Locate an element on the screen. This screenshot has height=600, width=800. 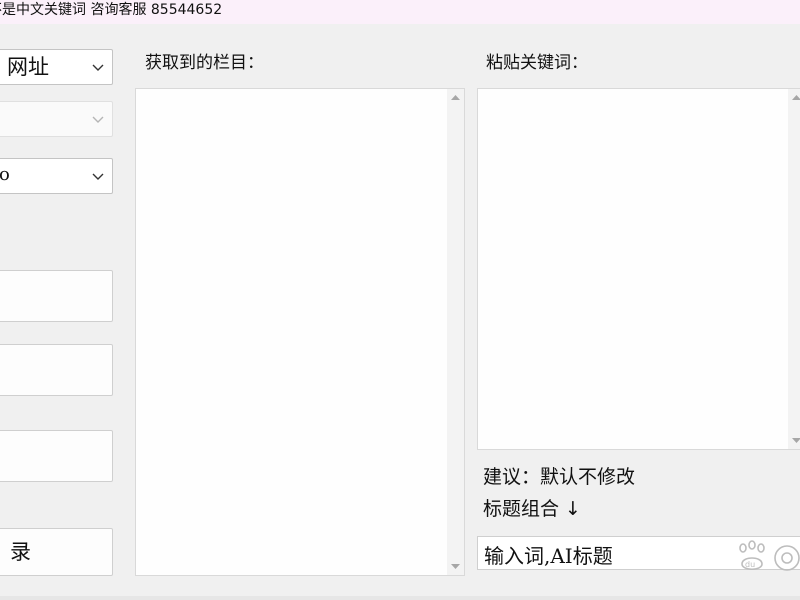
title-bar: 不是中文关键词 咨询客服 85544652 is located at coordinates (400, 12).